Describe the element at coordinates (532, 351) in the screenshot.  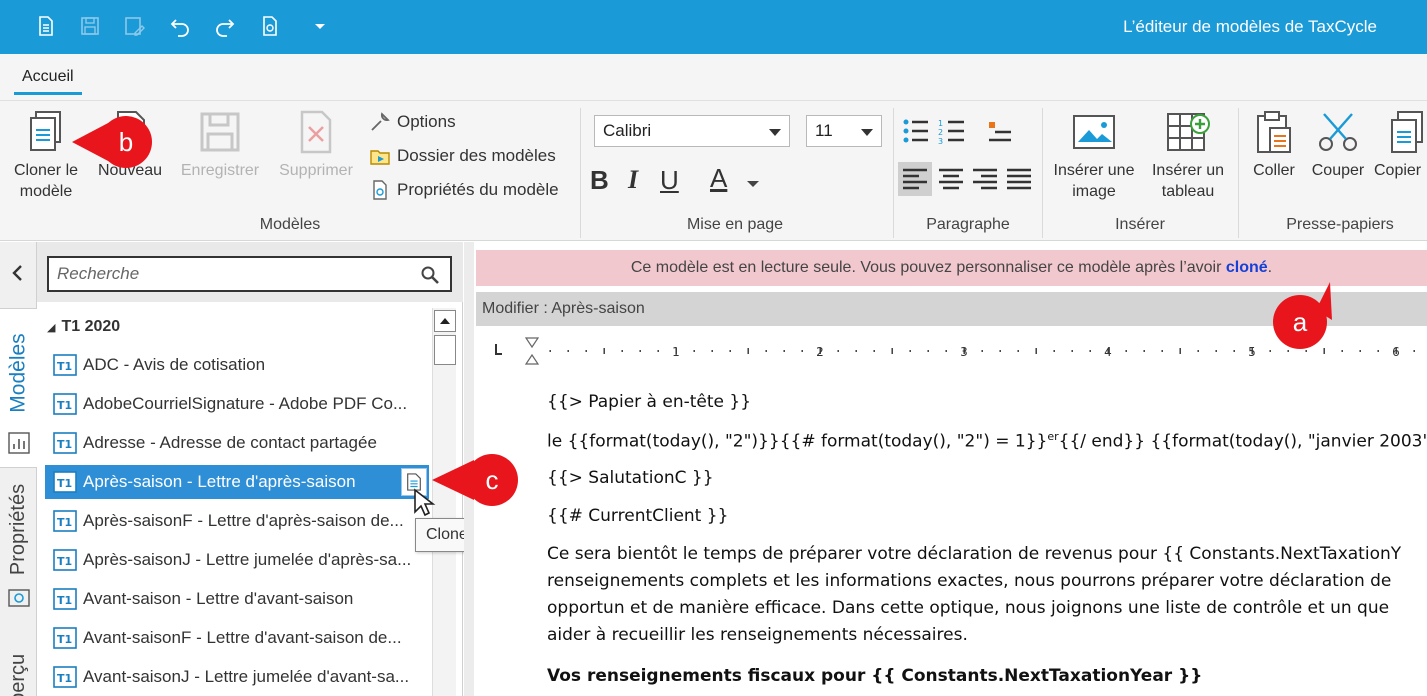
I see `indent-marker-icon` at that location.